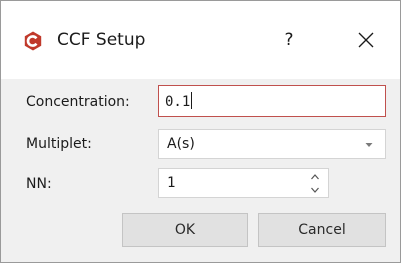  I want to click on concentration-input: 0.1, so click(272, 101).